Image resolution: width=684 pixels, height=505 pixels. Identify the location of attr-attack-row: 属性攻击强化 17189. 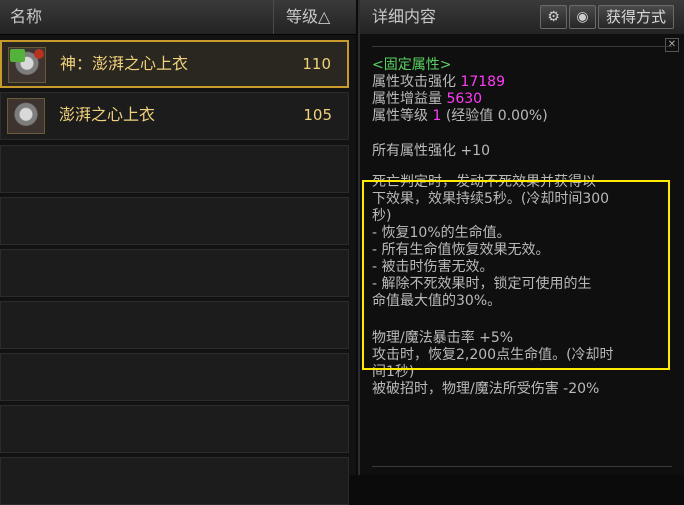
(522, 82).